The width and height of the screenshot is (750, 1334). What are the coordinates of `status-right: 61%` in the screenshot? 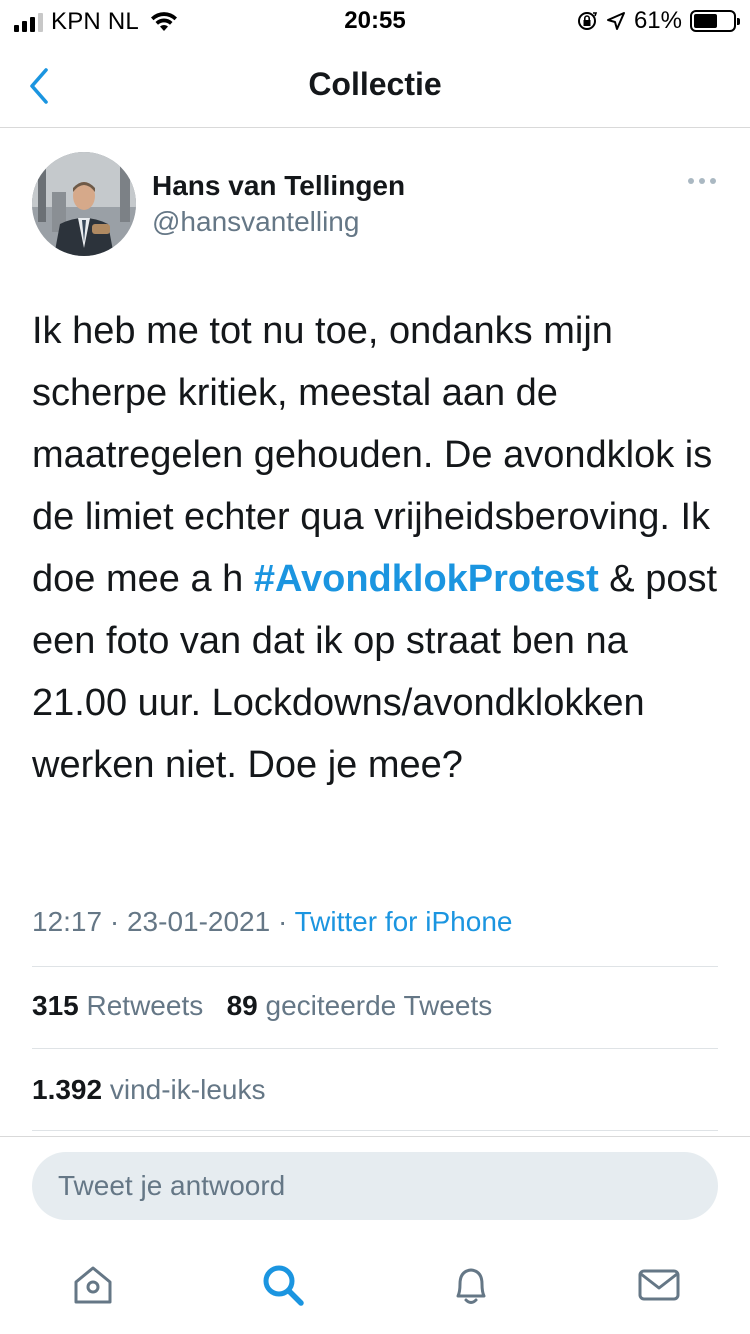 It's located at (658, 21).